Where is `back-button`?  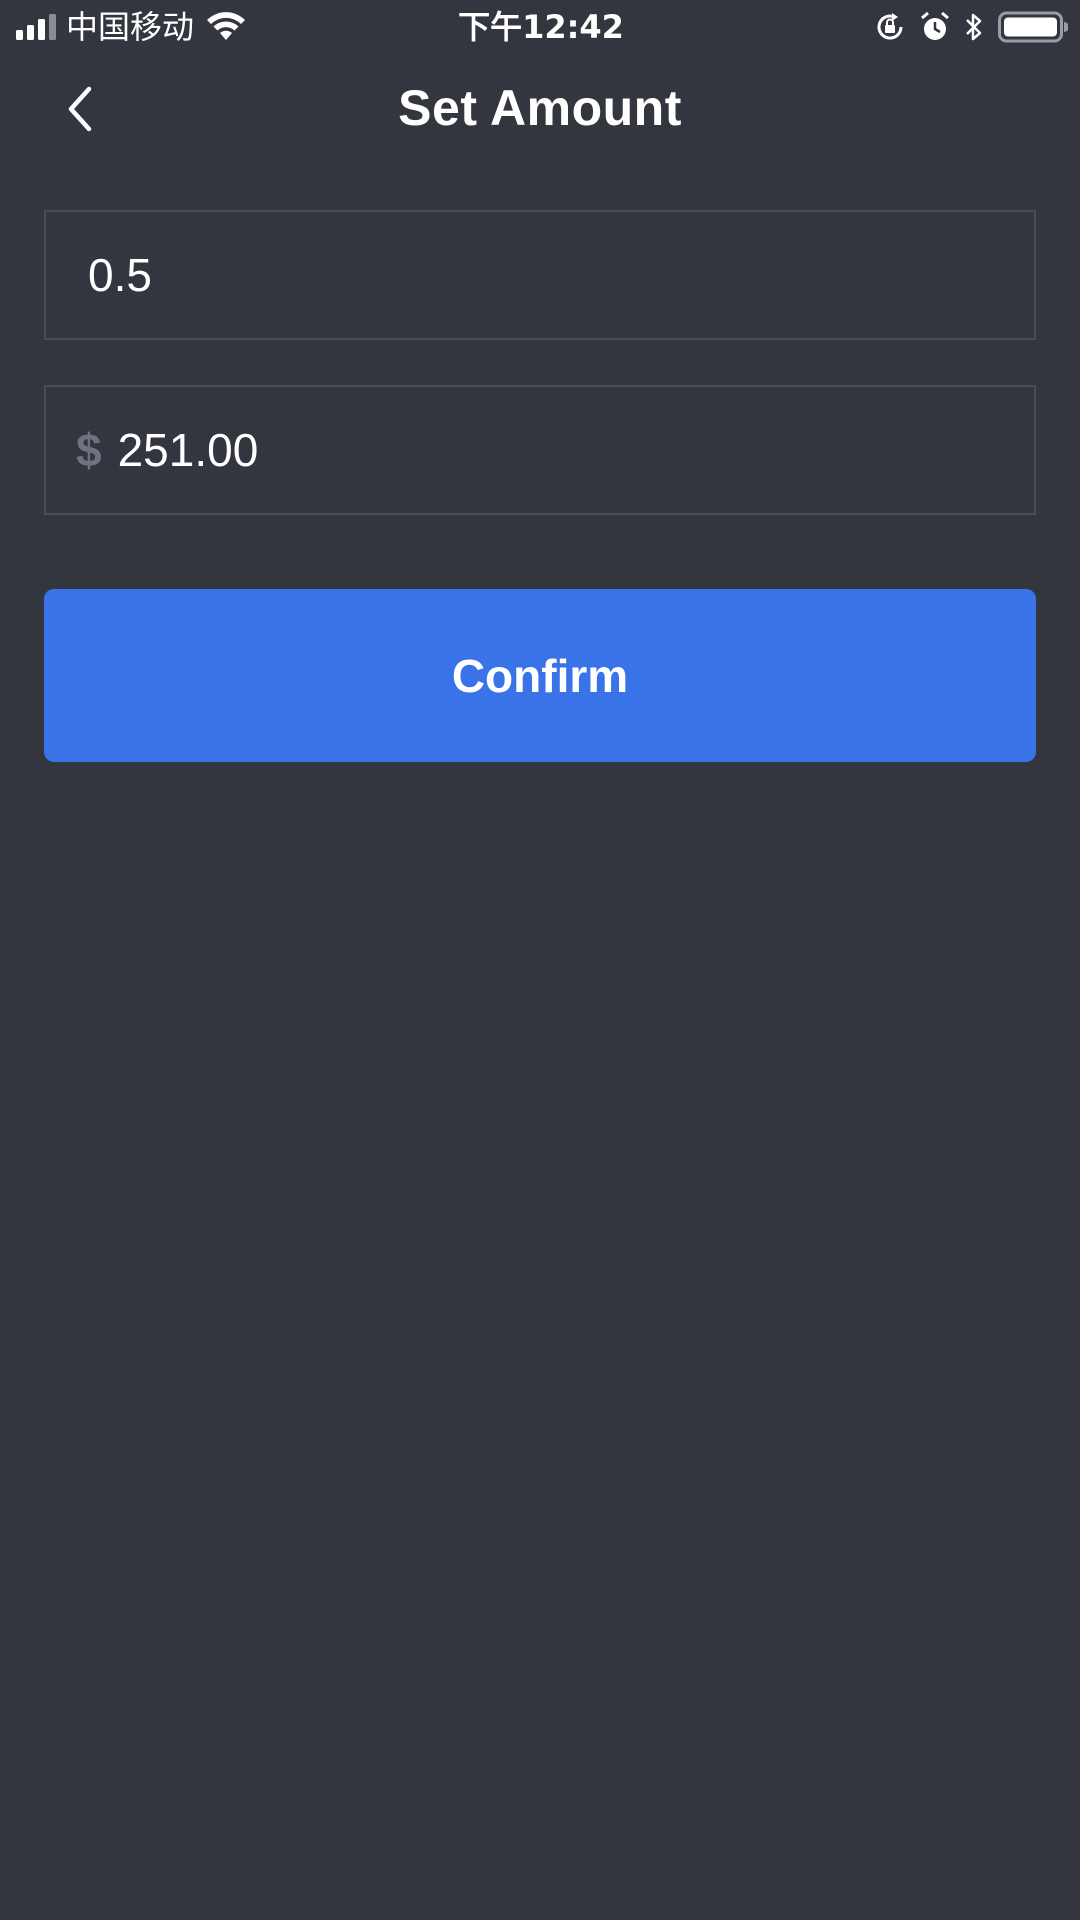
back-button is located at coordinates (80, 109).